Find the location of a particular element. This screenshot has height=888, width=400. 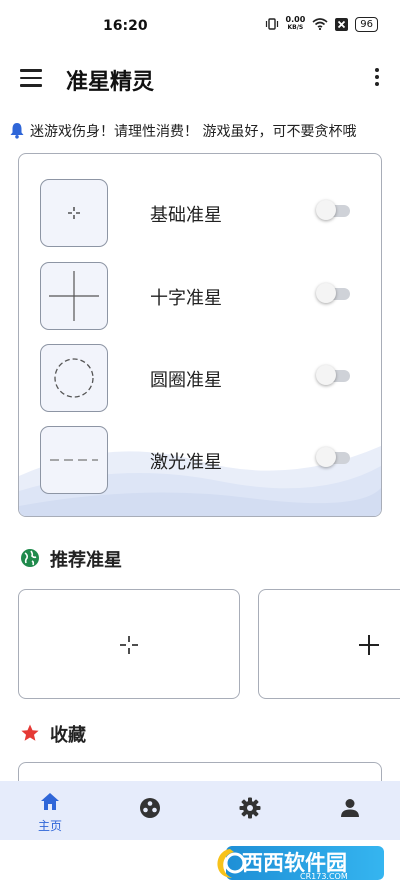

crosshair-label: 圆圈准星 is located at coordinates (186, 380).